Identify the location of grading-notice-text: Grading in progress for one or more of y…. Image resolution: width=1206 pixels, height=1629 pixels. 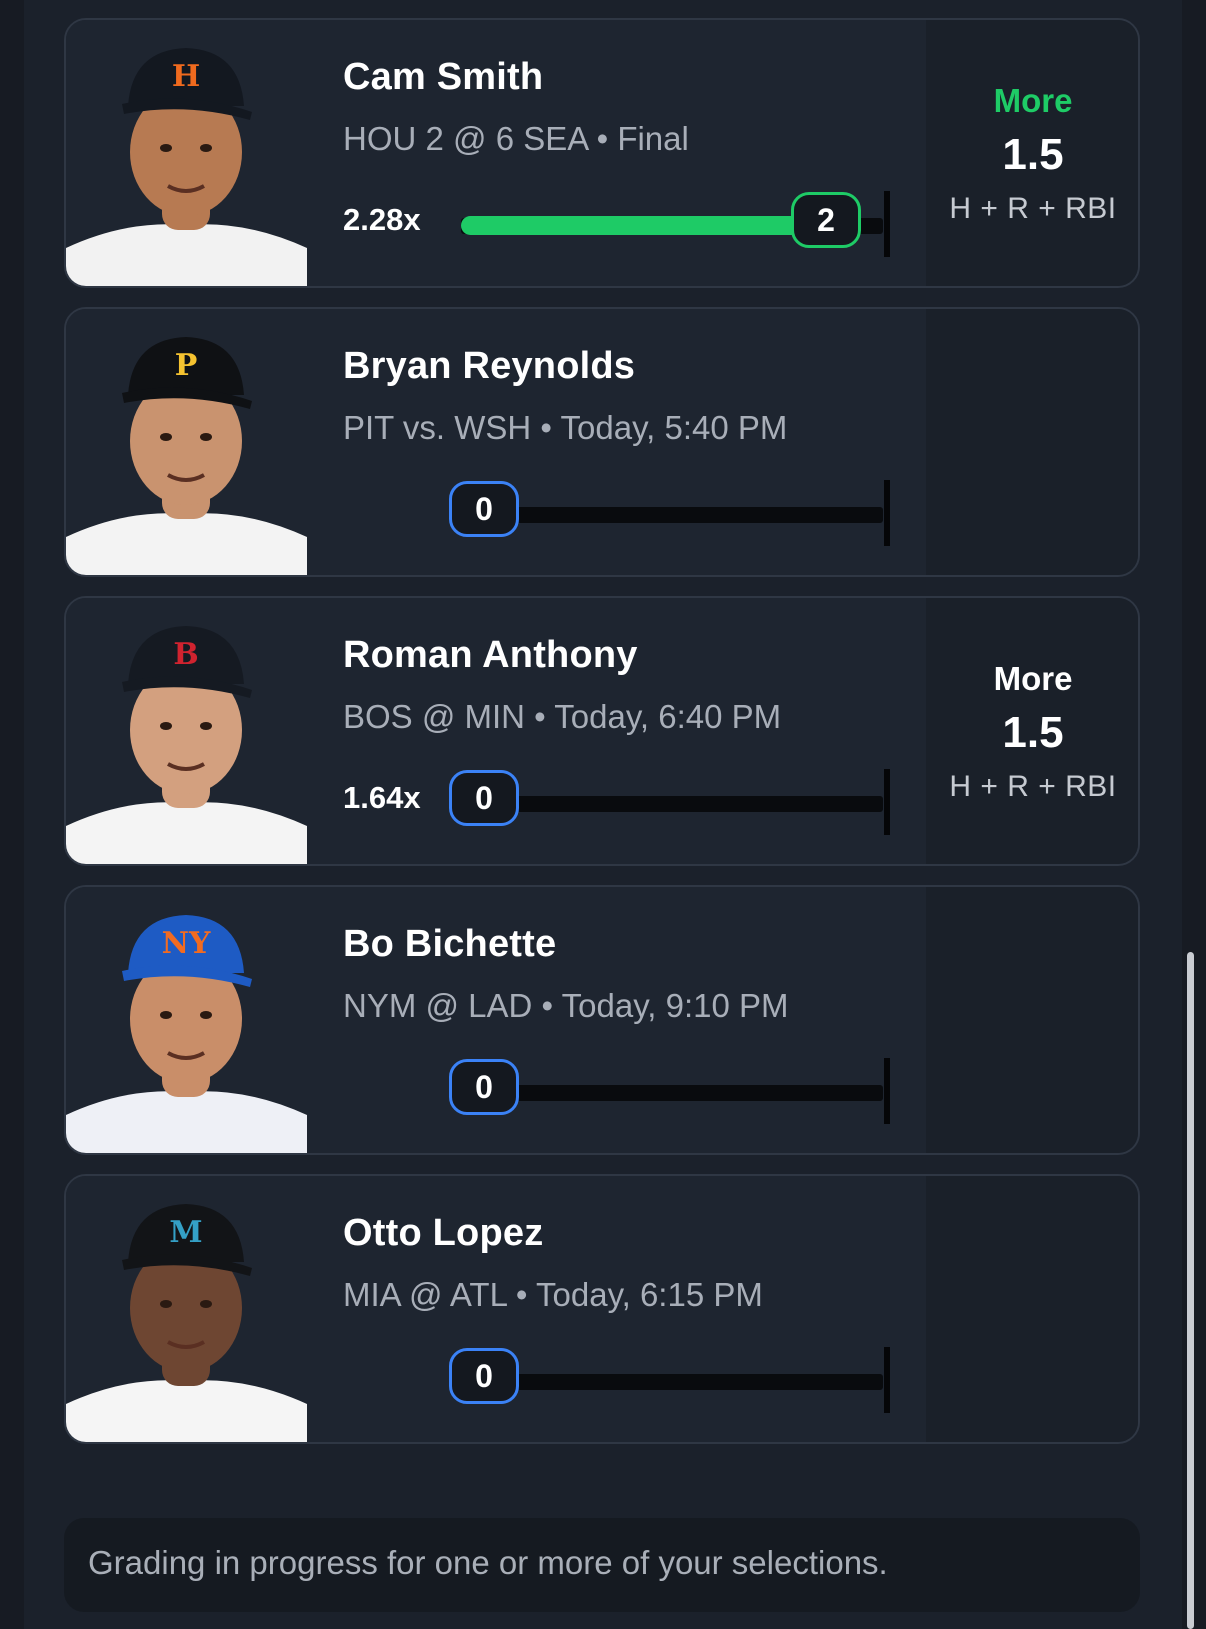
(488, 1562).